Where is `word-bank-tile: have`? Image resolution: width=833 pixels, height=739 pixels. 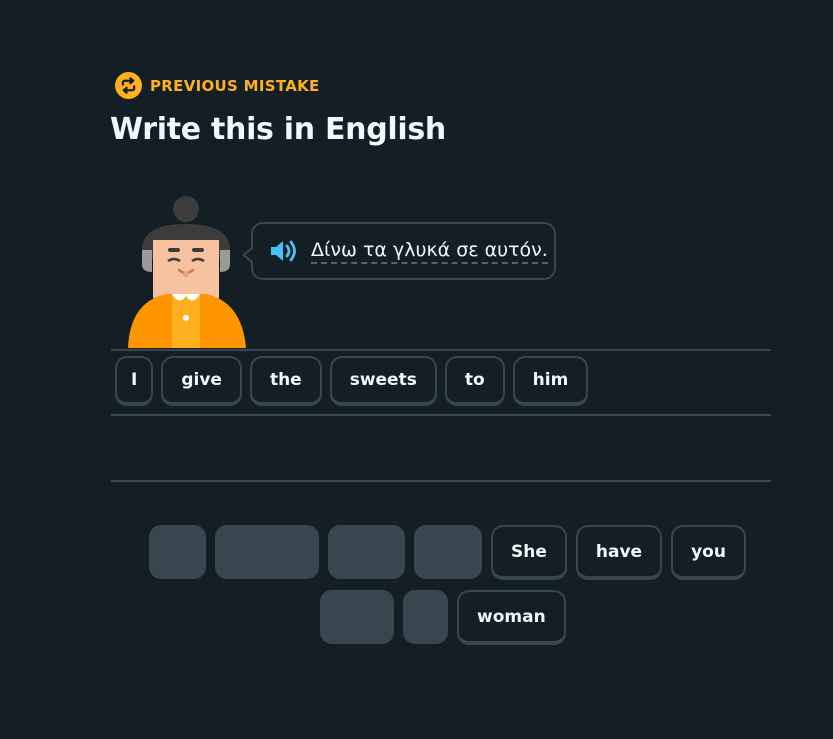
word-bank-tile: have is located at coordinates (619, 552).